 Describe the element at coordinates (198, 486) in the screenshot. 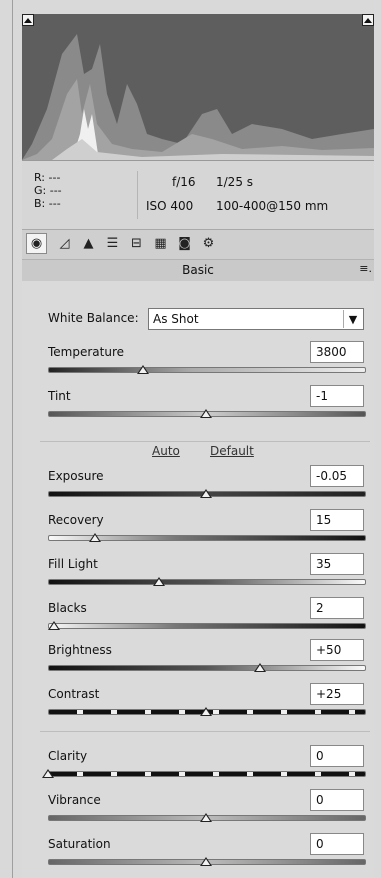

I see `exposure-slider-row: Exposure -0.05` at that location.